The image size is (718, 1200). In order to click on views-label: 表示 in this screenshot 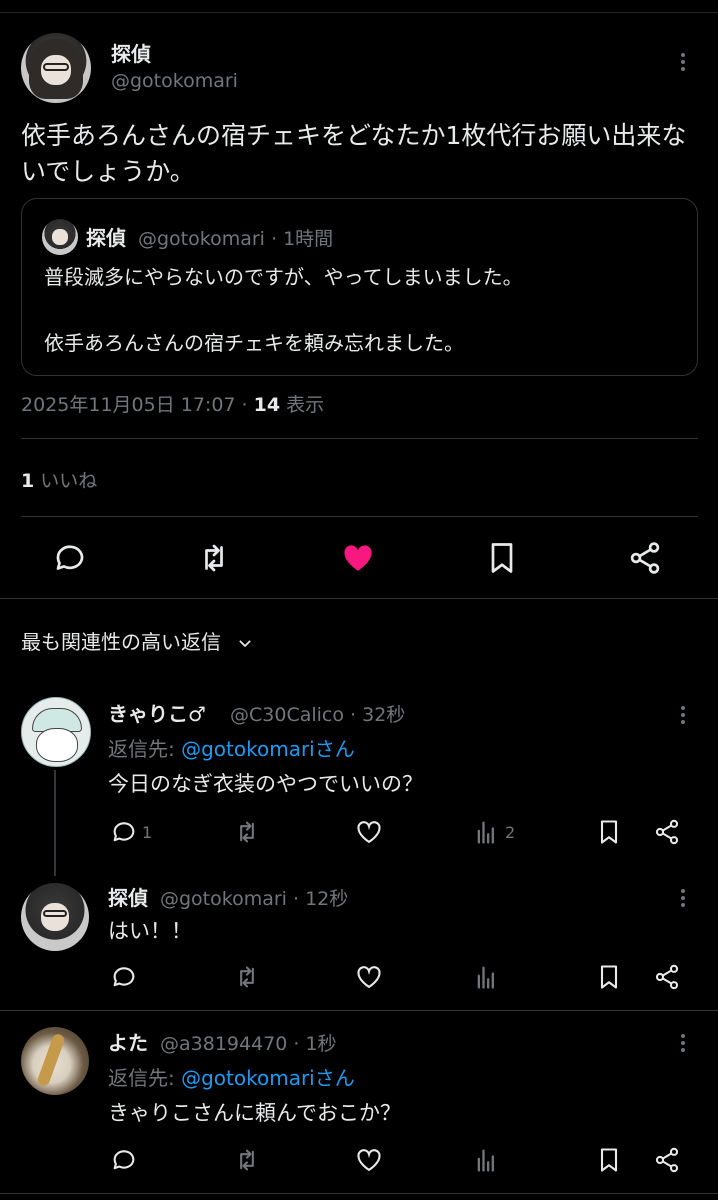, I will do `click(302, 405)`.